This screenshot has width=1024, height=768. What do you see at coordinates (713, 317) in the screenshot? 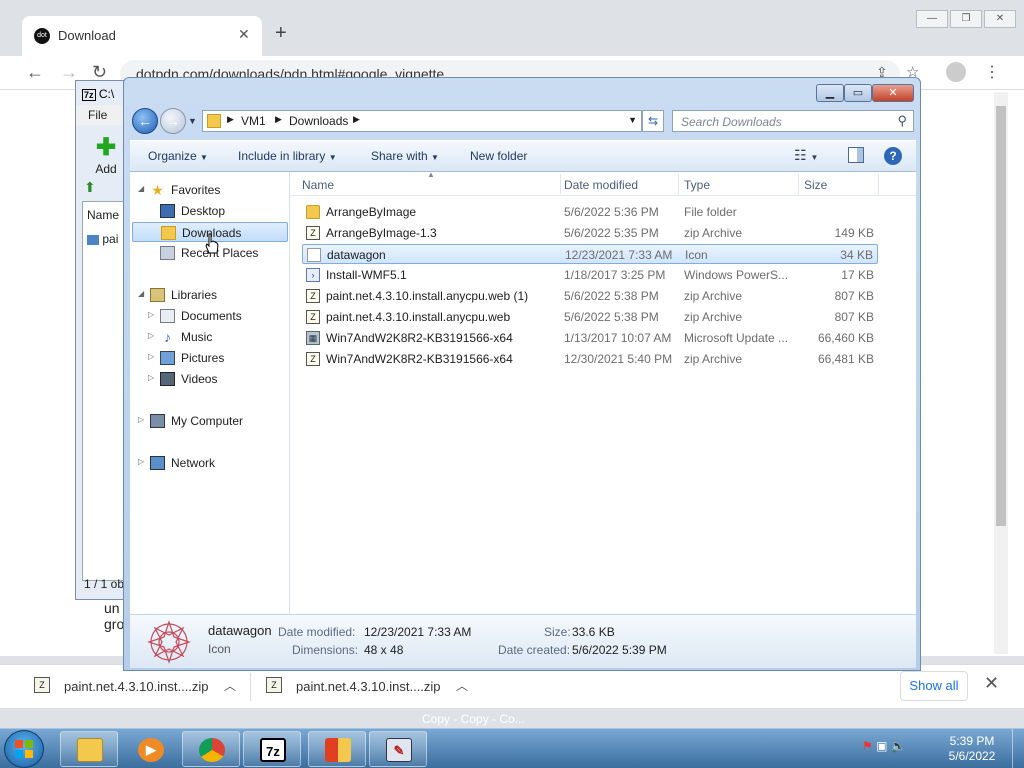
I see `file-type: zip Archive` at bounding box center [713, 317].